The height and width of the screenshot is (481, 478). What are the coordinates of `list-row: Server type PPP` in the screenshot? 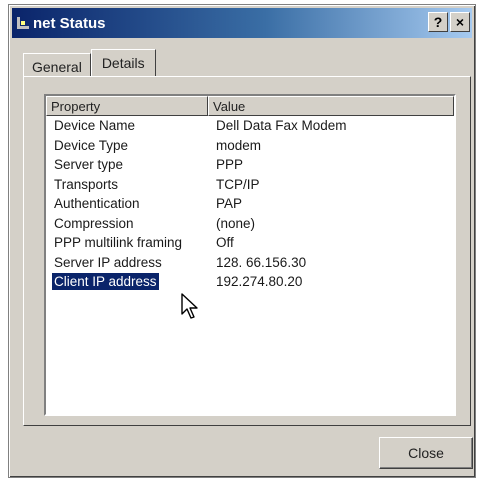 It's located at (250, 165).